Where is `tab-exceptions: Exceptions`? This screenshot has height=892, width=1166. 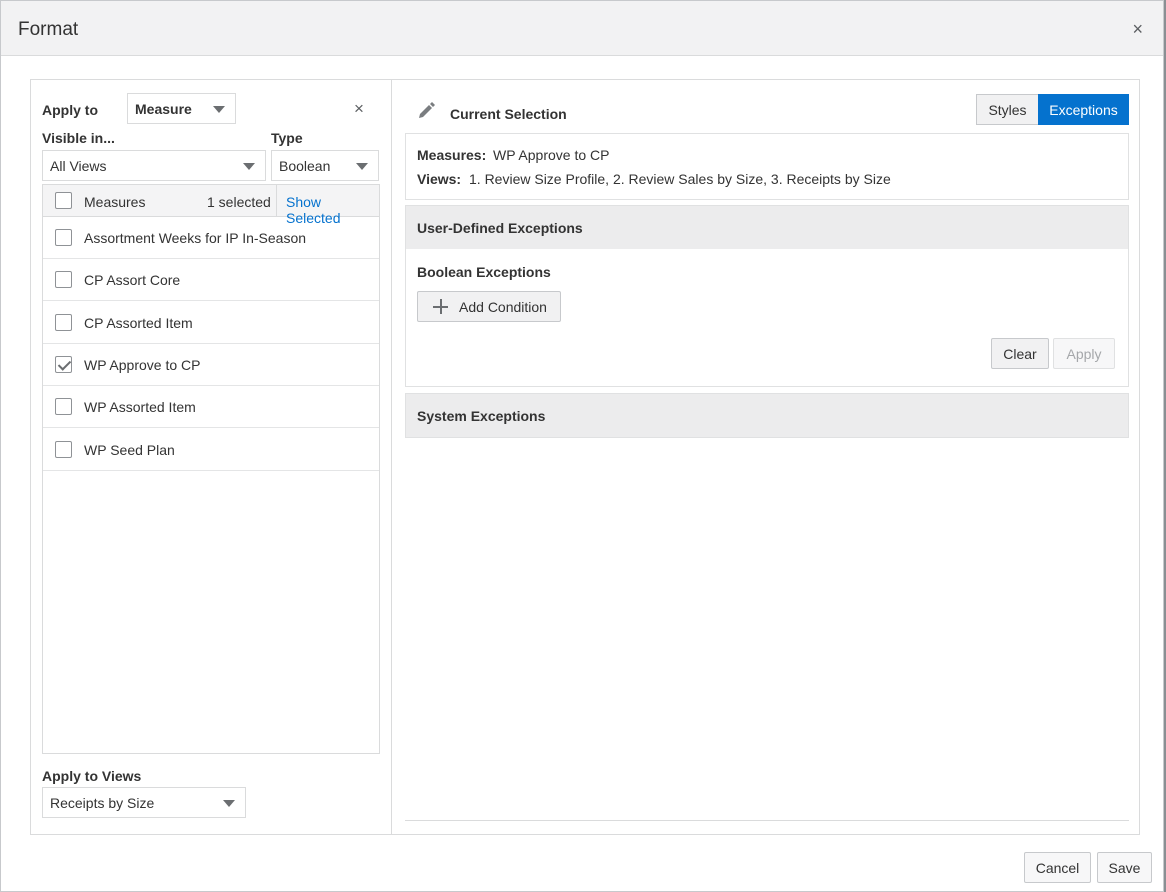 tab-exceptions: Exceptions is located at coordinates (1083, 109).